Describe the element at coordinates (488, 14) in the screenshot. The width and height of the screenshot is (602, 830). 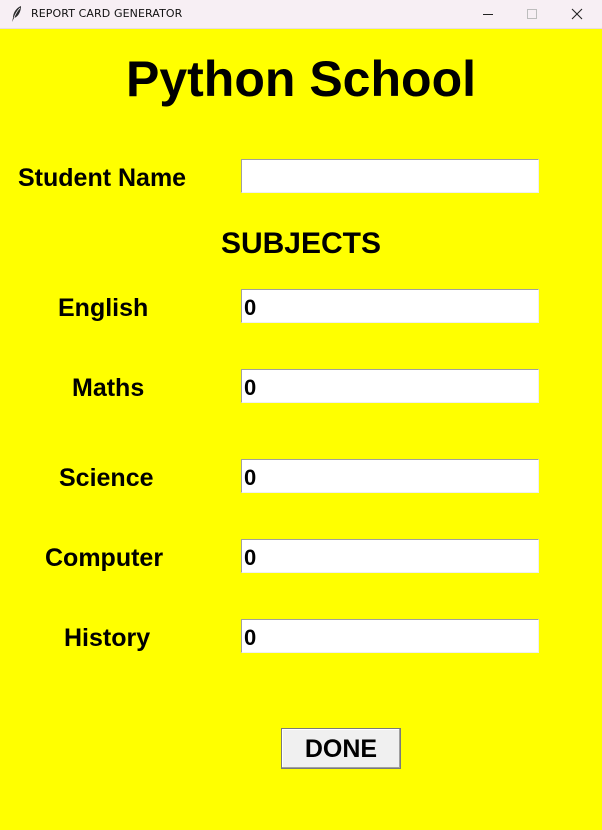
I see `minimize-icon` at that location.